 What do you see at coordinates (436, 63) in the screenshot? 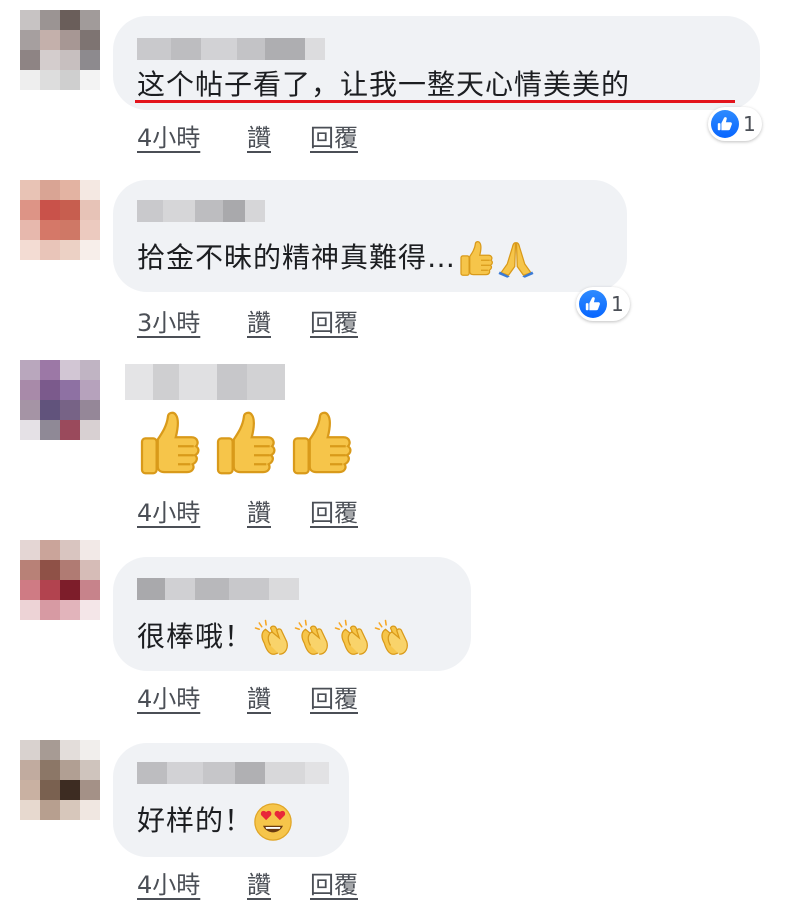
I see `comment-bubble: 这个帖子看了，让我一整天心情美美的` at bounding box center [436, 63].